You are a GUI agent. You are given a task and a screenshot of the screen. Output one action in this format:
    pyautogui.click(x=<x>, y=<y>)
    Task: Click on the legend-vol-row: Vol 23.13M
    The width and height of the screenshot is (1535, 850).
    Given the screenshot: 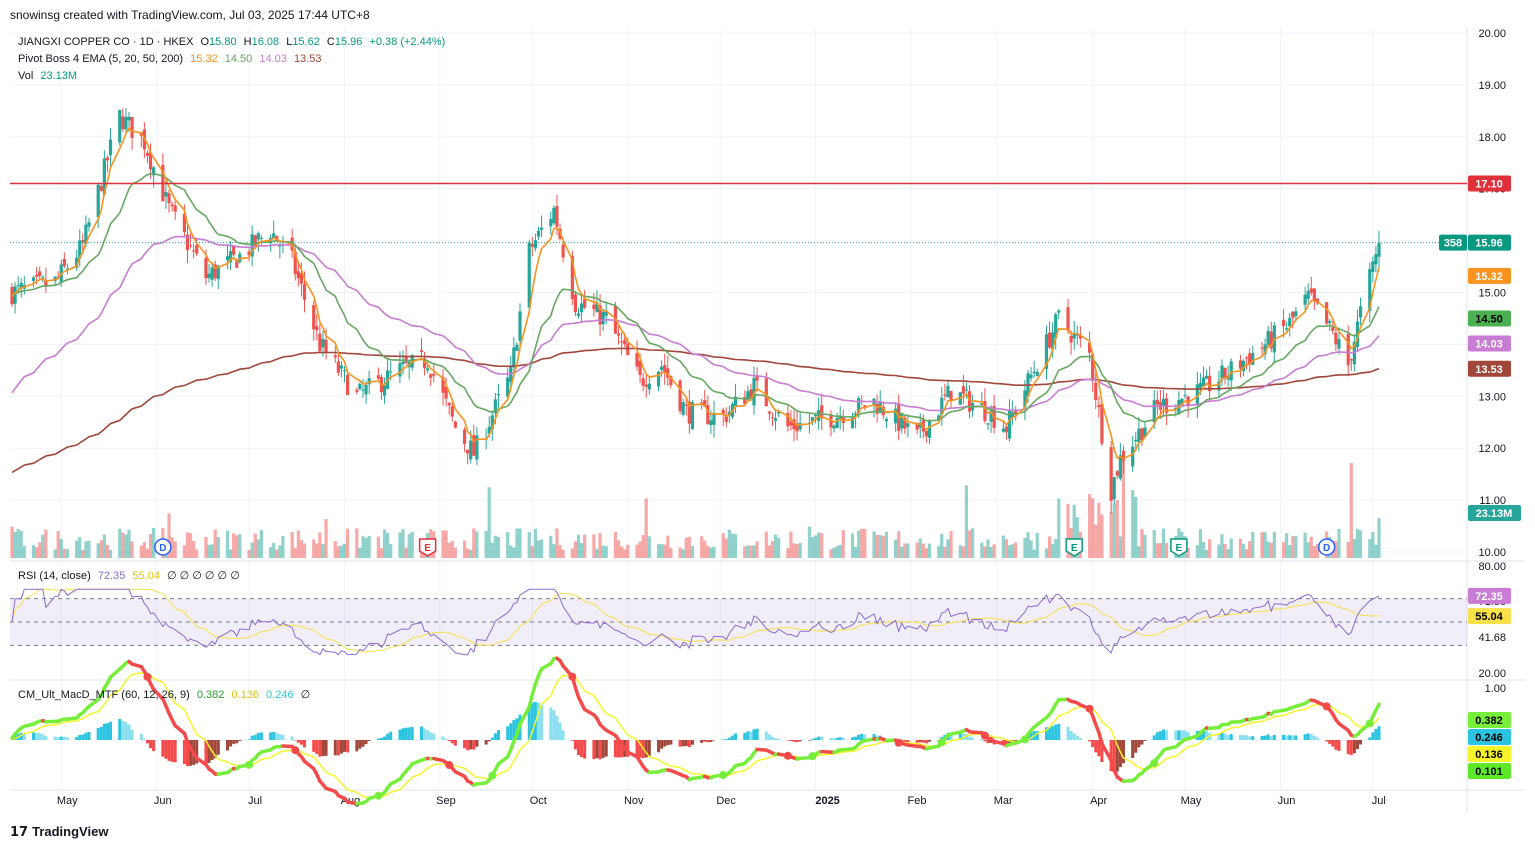 What is the action you would take?
    pyautogui.click(x=49, y=76)
    